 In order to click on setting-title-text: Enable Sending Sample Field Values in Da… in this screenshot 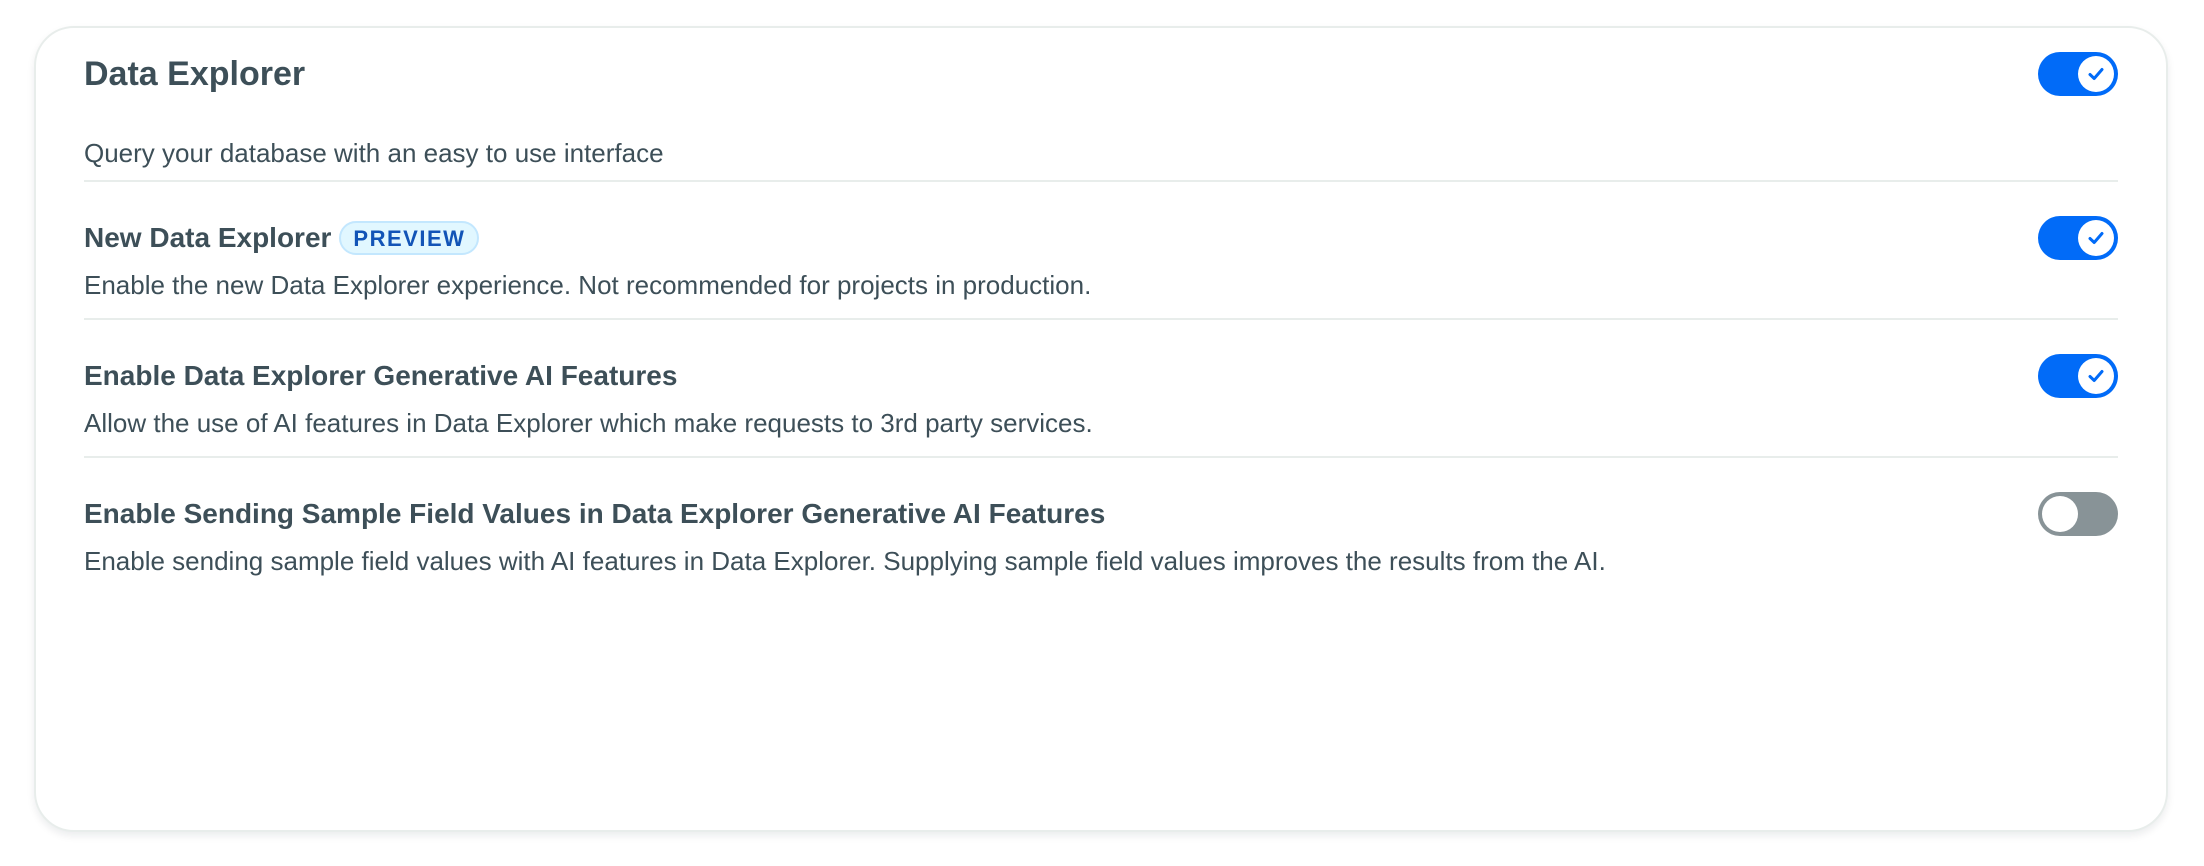, I will do `click(595, 513)`.